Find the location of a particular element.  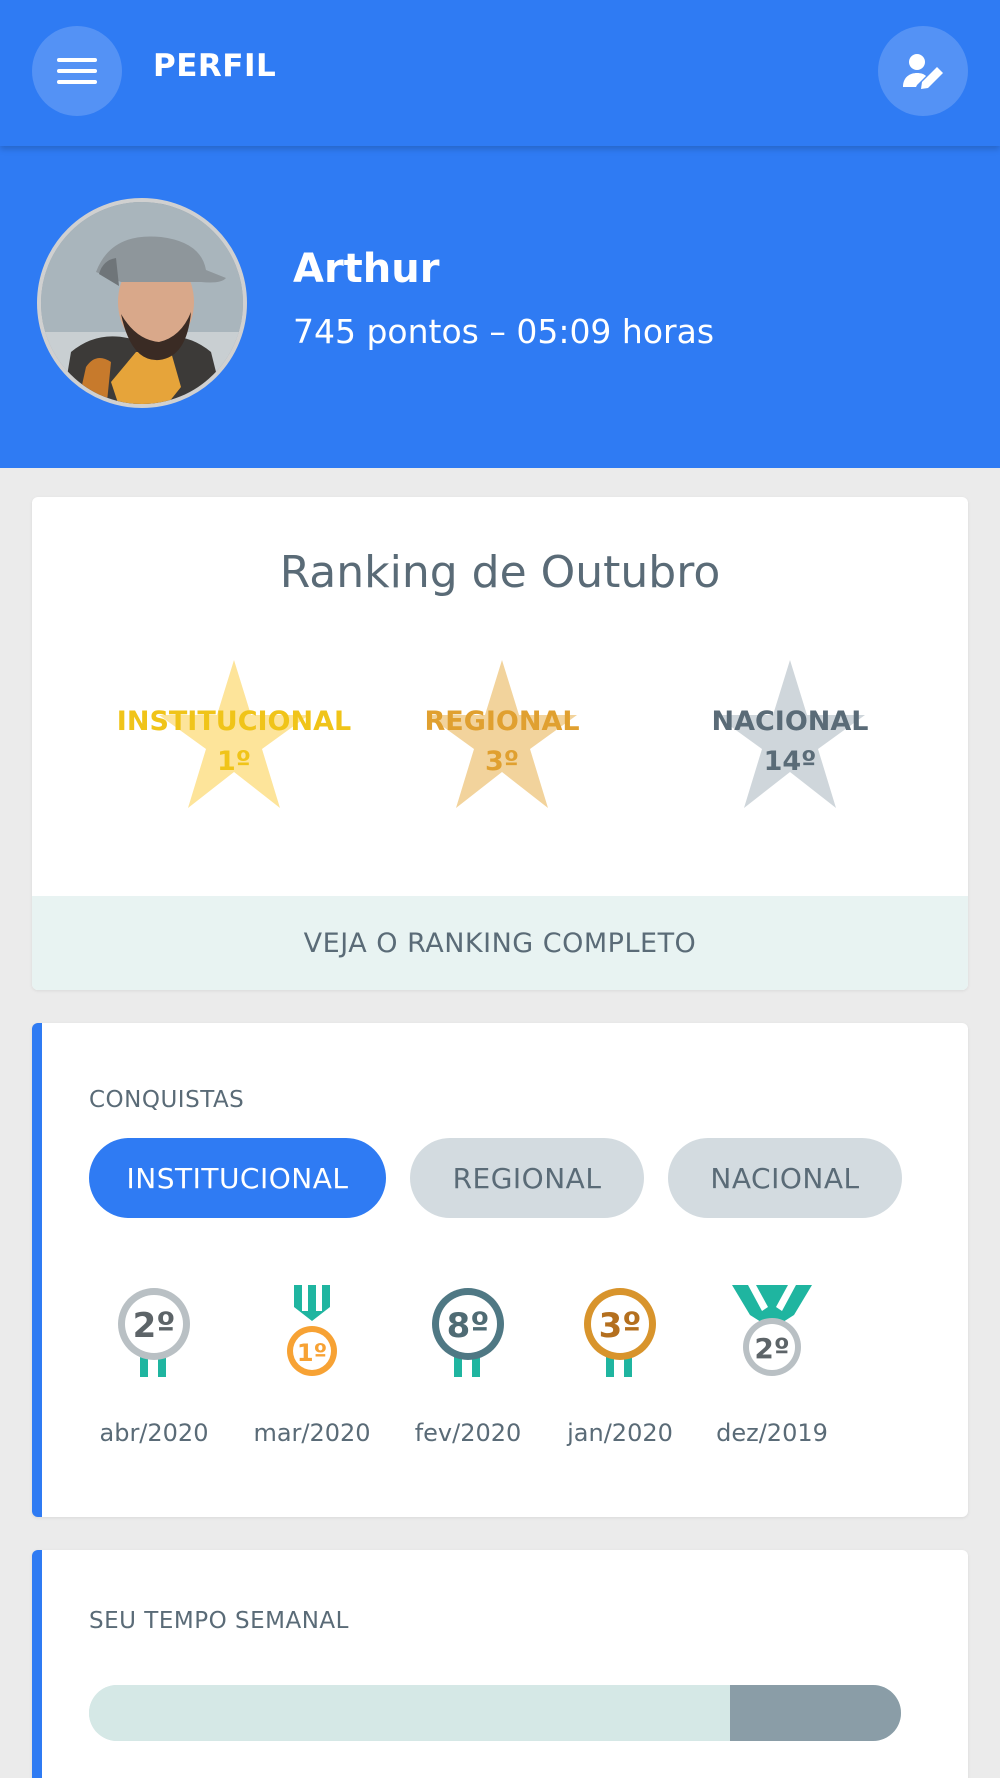

steel-medal-icon: 8º is located at coordinates (468, 1332).